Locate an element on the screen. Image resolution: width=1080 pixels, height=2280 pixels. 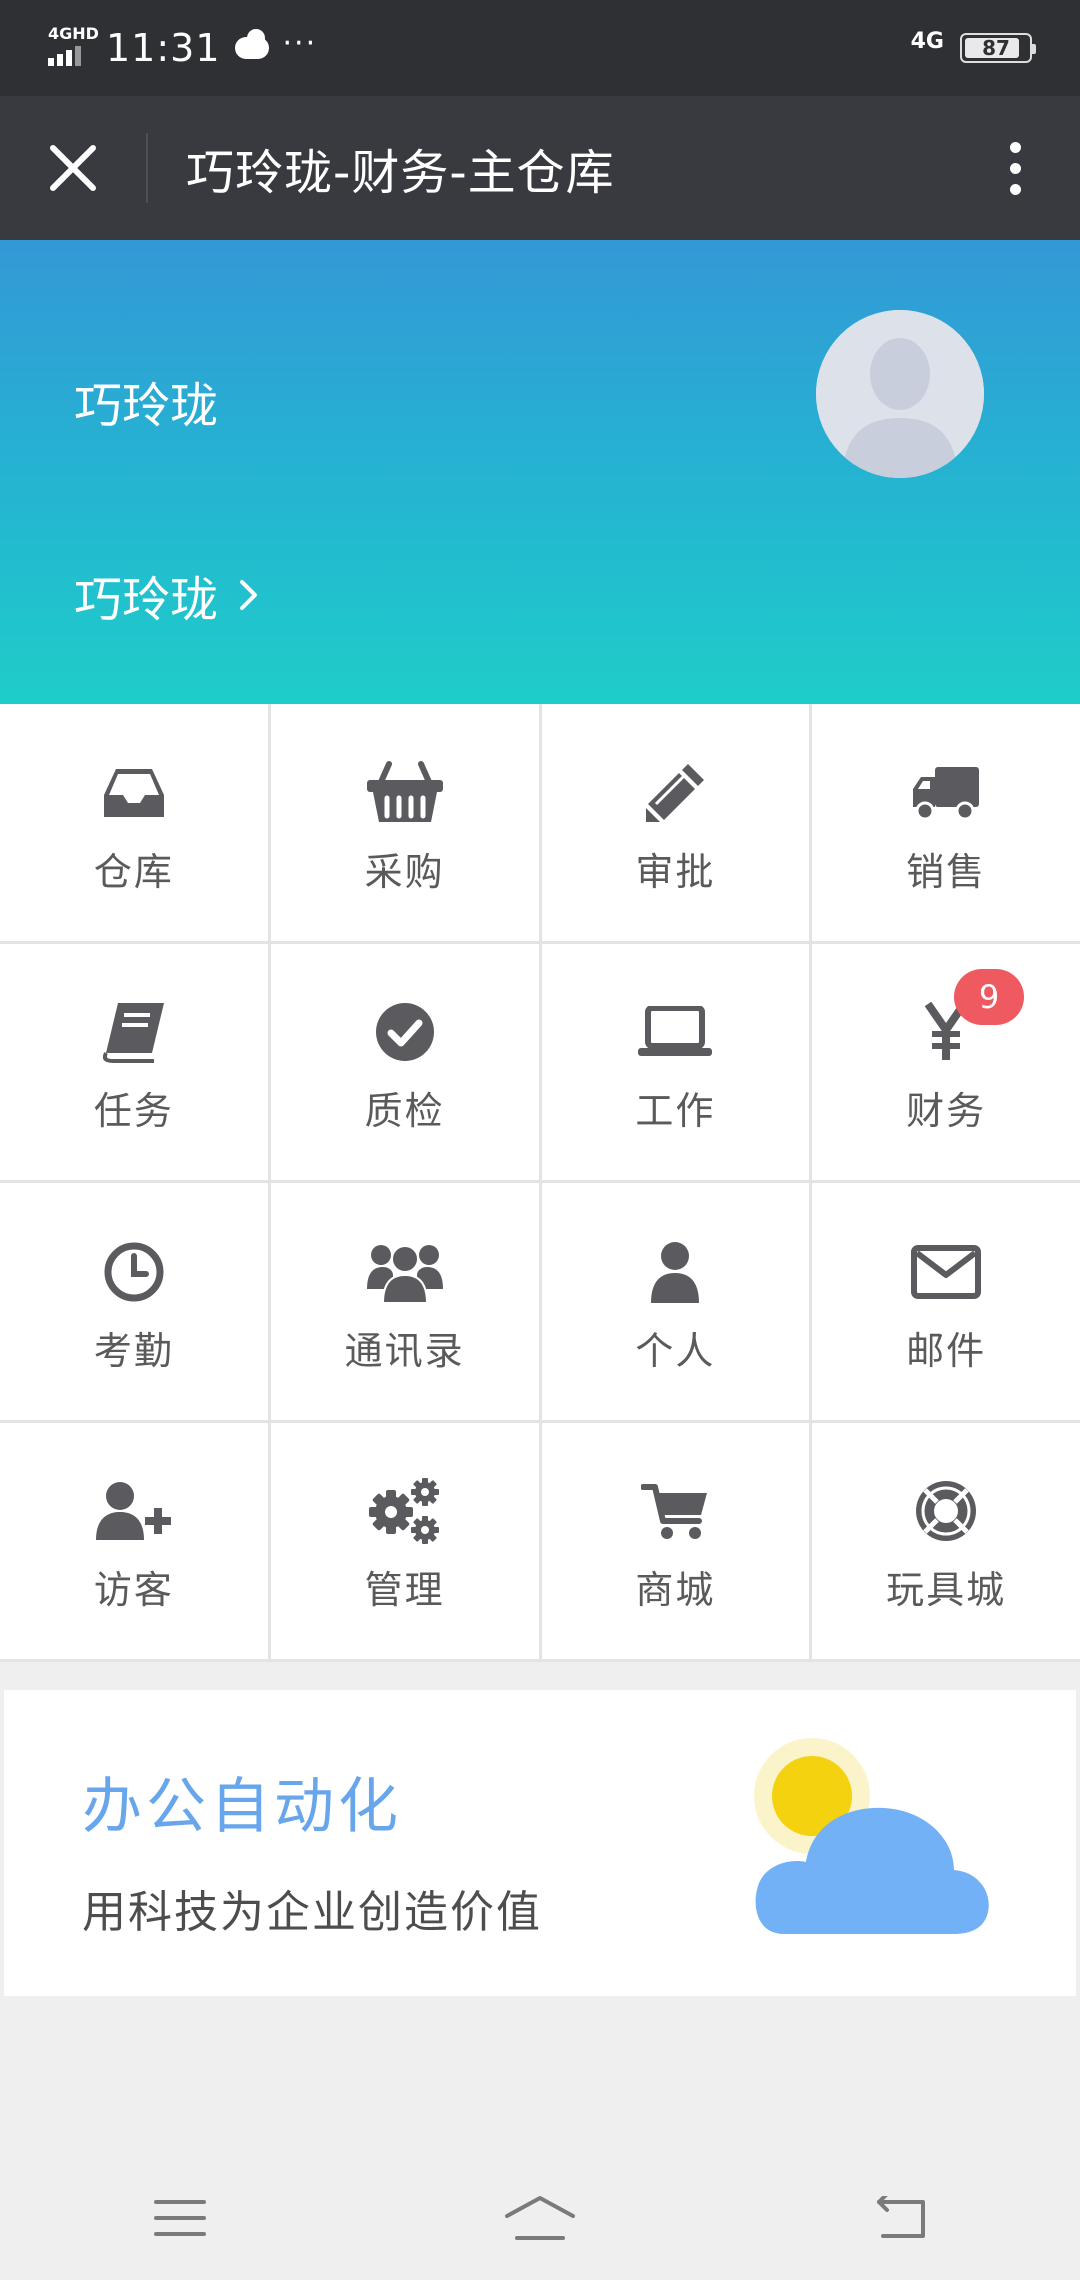
page-title: 巧玲珑-财务-主仓库 is located at coordinates (400, 173).